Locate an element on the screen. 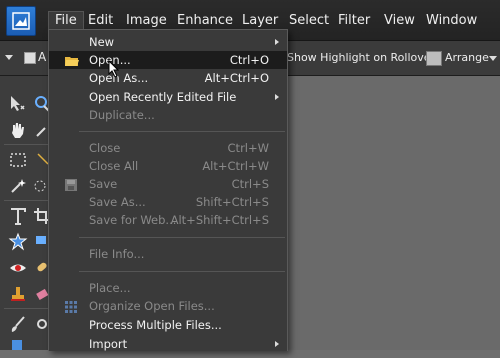 Image resolution: width=500 pixels, height=358 pixels. menu-item-shortcut: Shift+Ctrl+S is located at coordinates (232, 202).